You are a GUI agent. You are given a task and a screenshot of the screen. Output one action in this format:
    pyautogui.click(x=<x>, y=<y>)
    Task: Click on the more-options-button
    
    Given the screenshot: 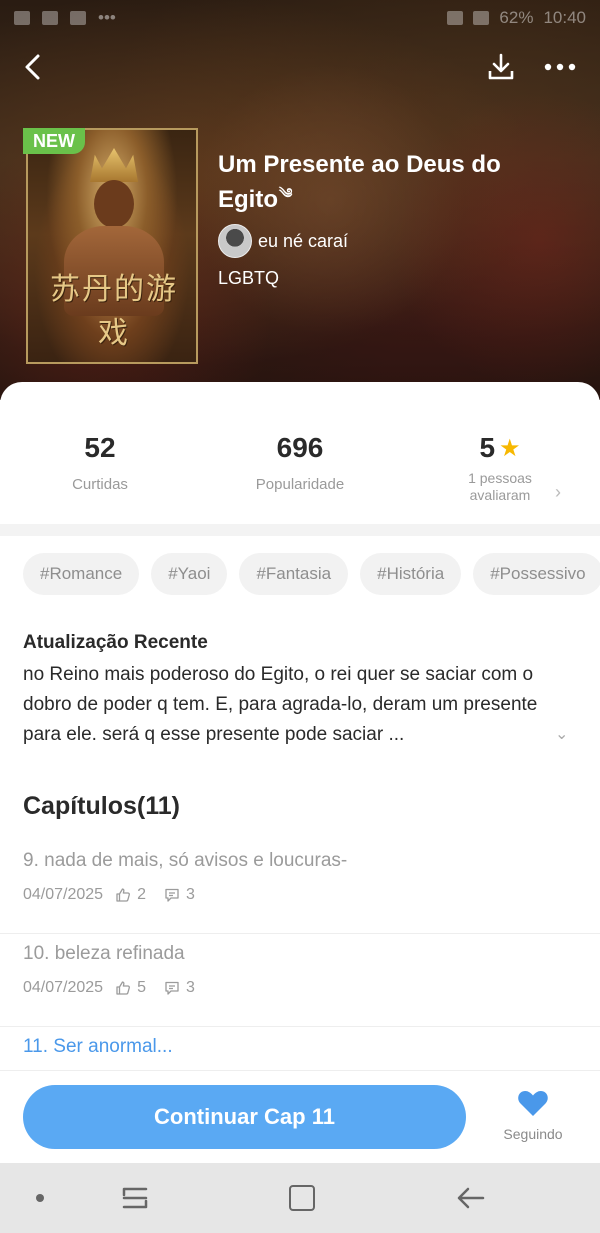 What is the action you would take?
    pyautogui.click(x=560, y=67)
    